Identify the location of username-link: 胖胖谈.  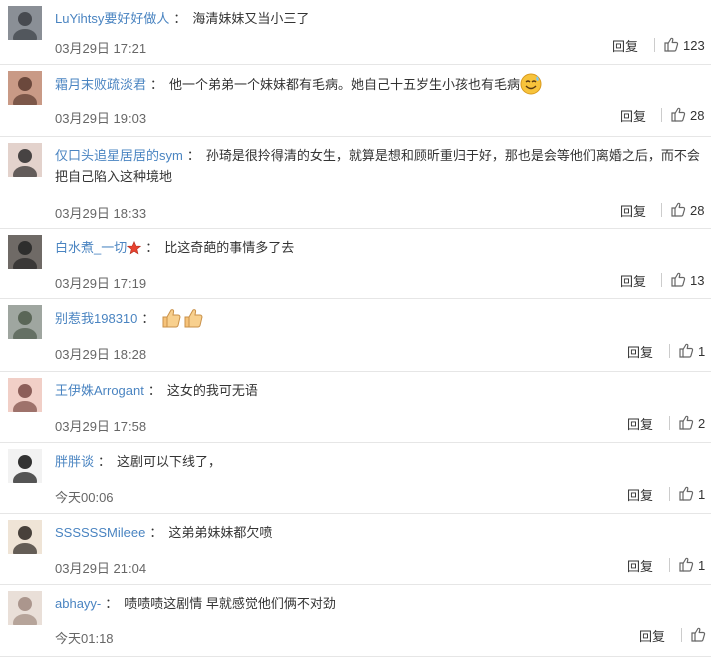
(74, 461).